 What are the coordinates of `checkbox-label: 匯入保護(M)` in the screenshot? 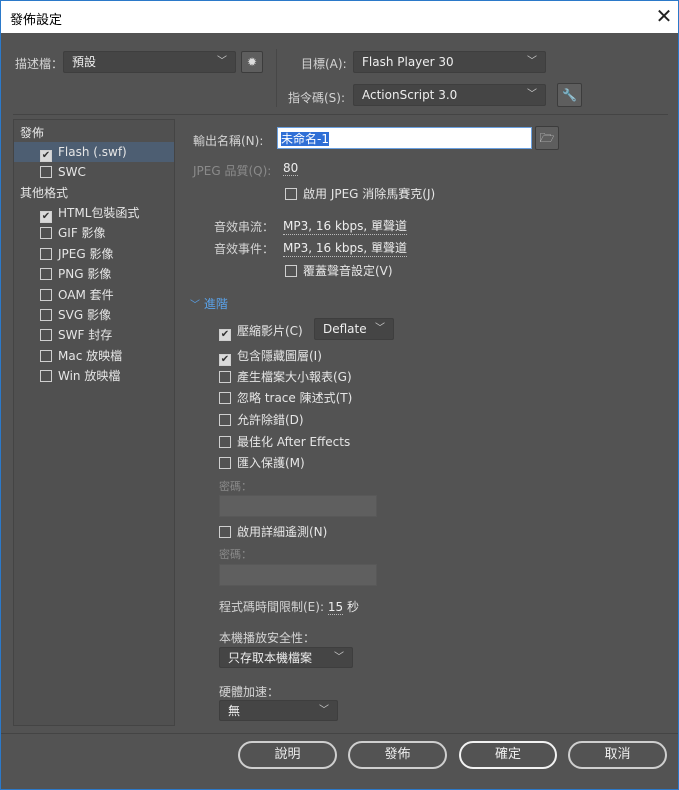 It's located at (271, 463).